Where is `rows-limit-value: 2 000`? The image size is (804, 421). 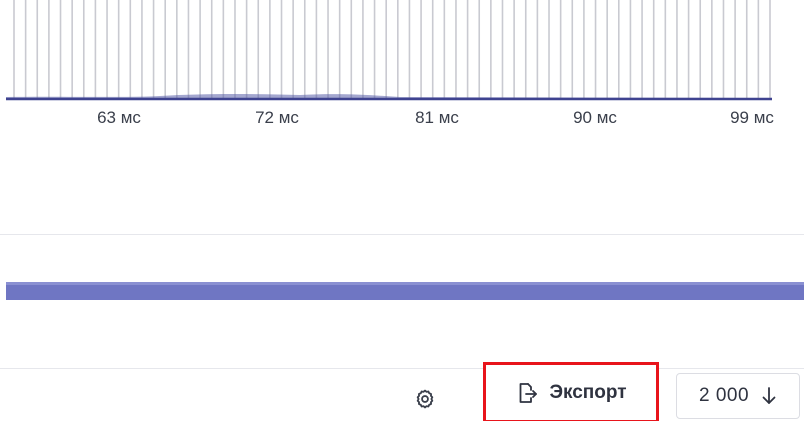 rows-limit-value: 2 000 is located at coordinates (724, 395).